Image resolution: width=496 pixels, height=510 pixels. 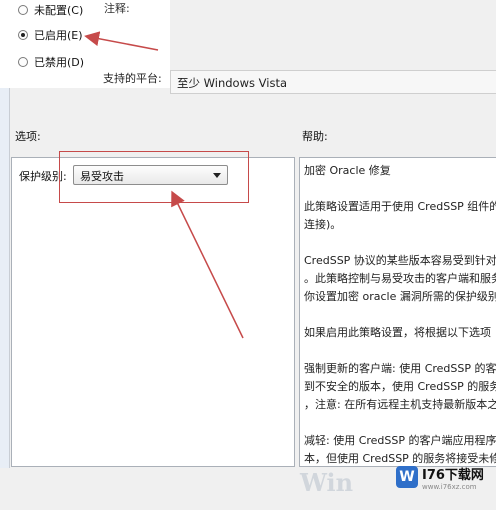 I want to click on help-heading: 帮助:, so click(x=315, y=136).